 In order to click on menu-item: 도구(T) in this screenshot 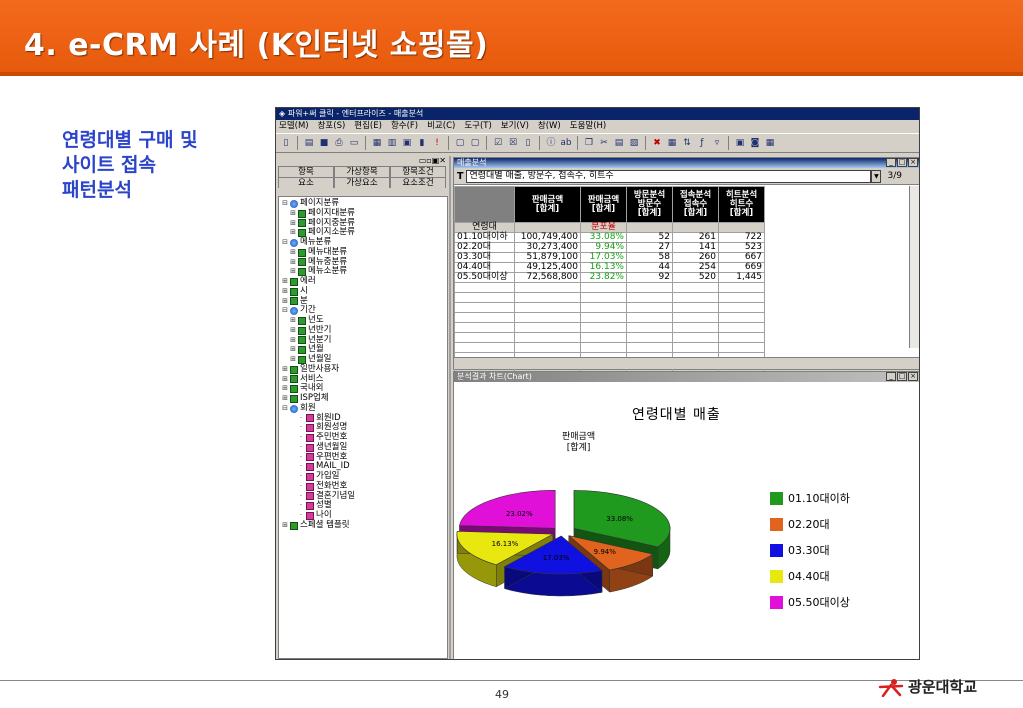, I will do `click(477, 126)`.